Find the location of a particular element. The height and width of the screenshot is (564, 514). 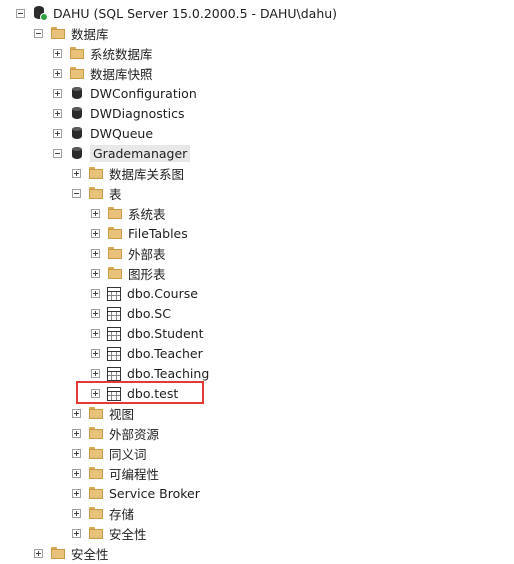

node-label: 表 is located at coordinates (115, 194).